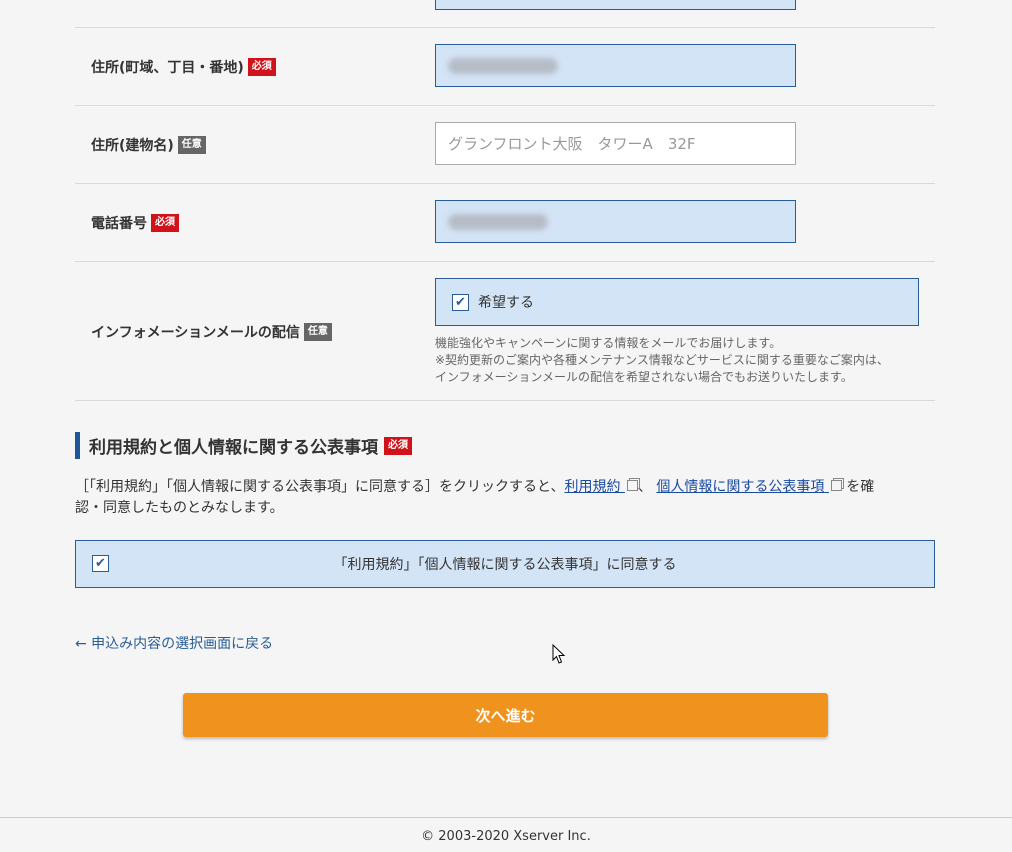  I want to click on info-mail-option-label: 希望する, so click(506, 303).